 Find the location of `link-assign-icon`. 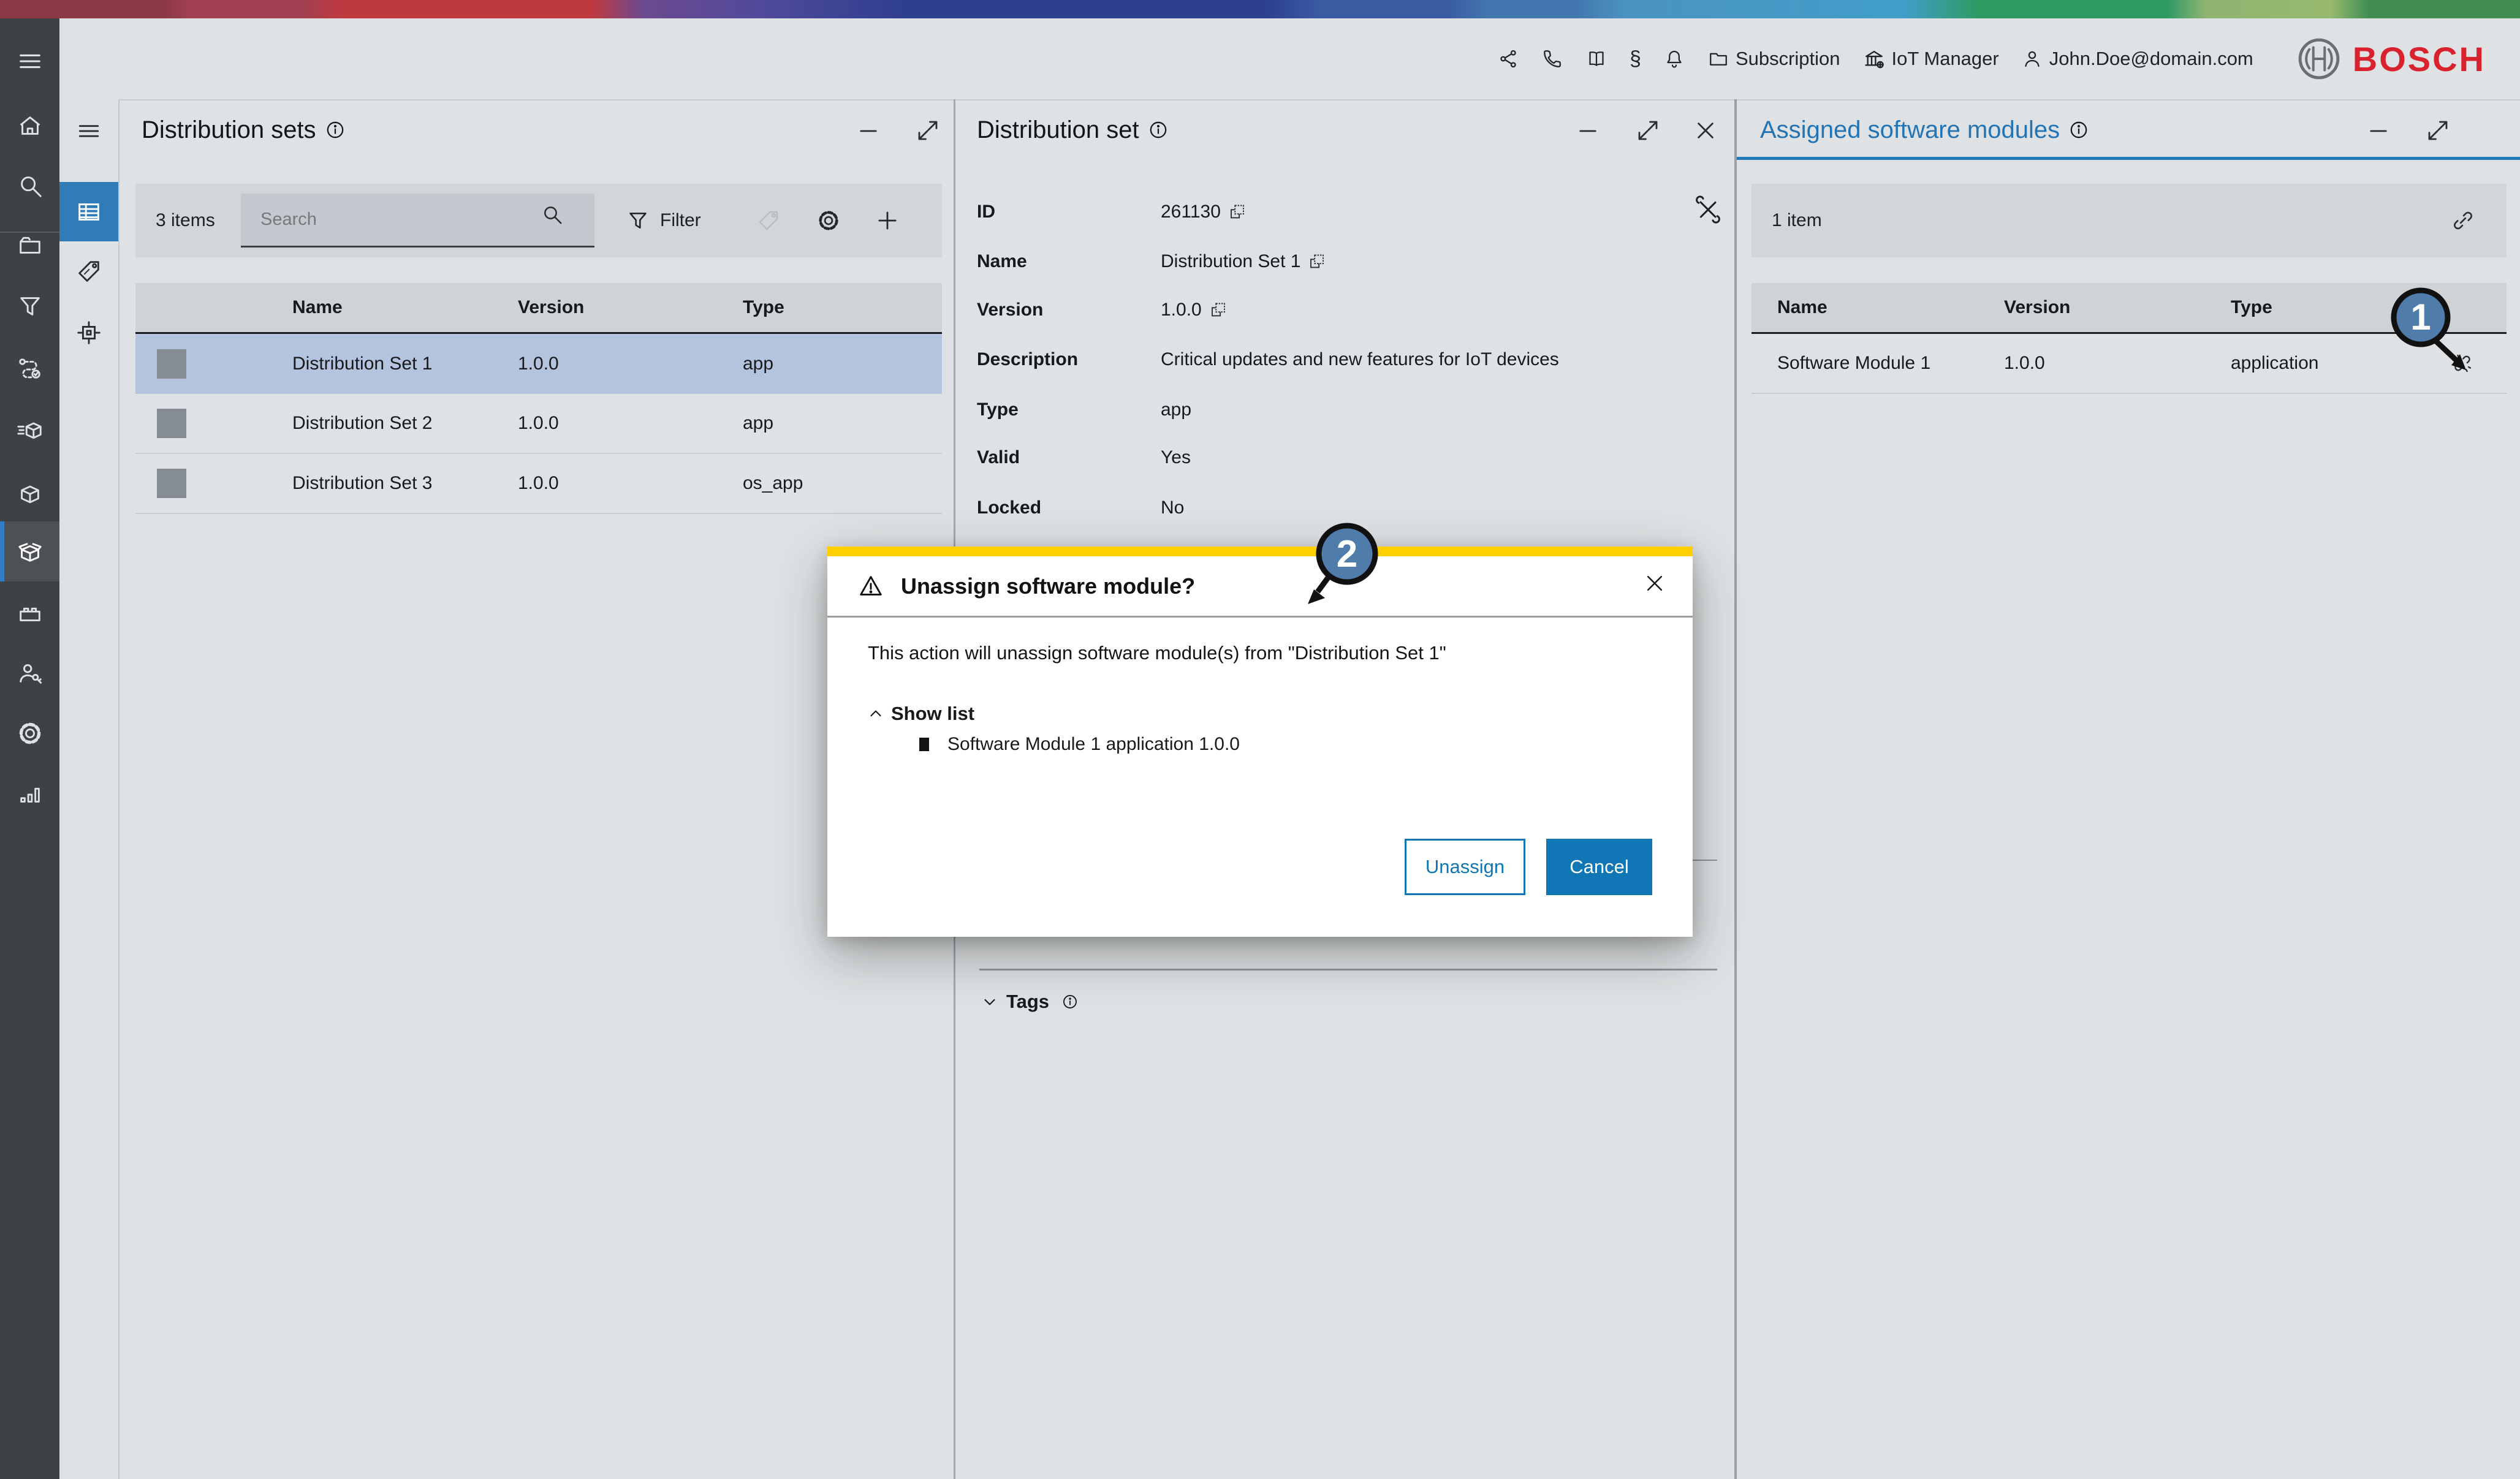

link-assign-icon is located at coordinates (2463, 220).